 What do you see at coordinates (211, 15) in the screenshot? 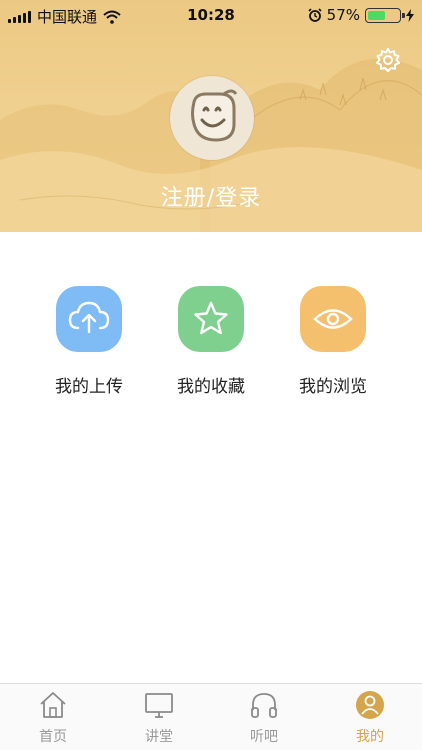
I see `status-bar: 中国联通 10:28 57%` at bounding box center [211, 15].